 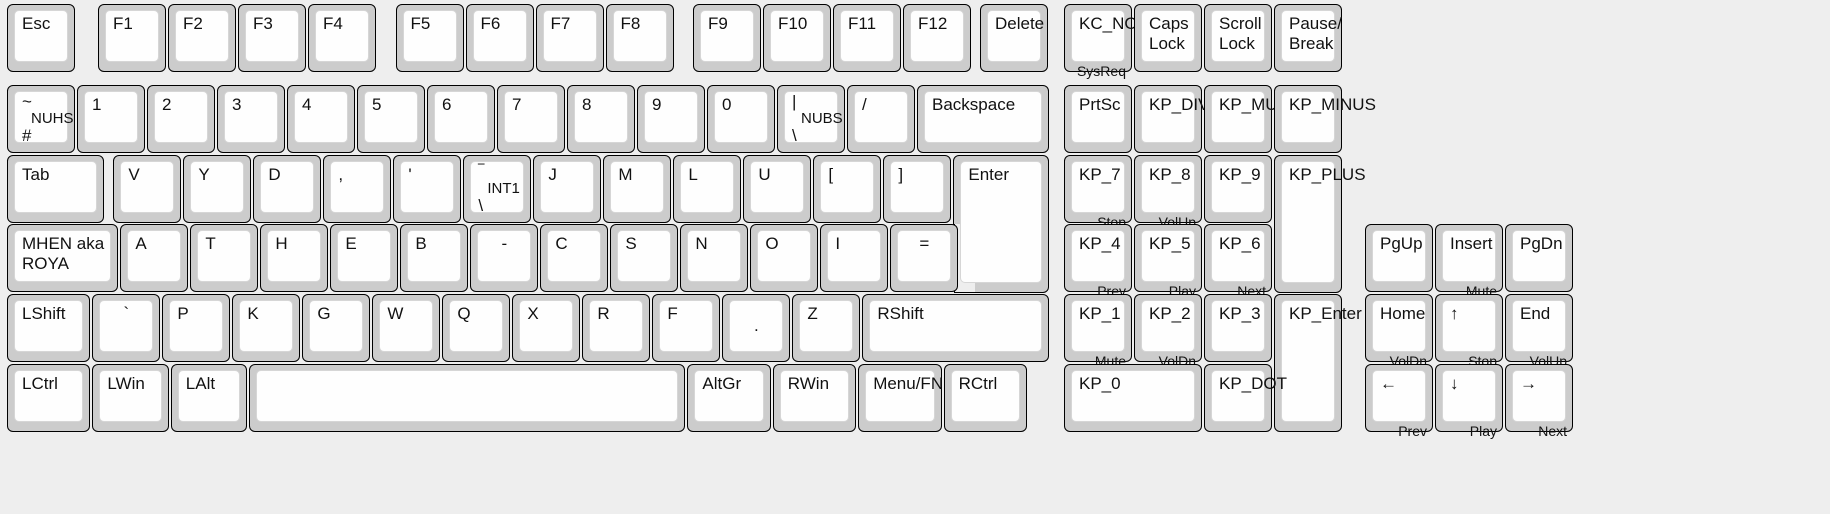 I want to click on key-kv: V, so click(x=147, y=188).